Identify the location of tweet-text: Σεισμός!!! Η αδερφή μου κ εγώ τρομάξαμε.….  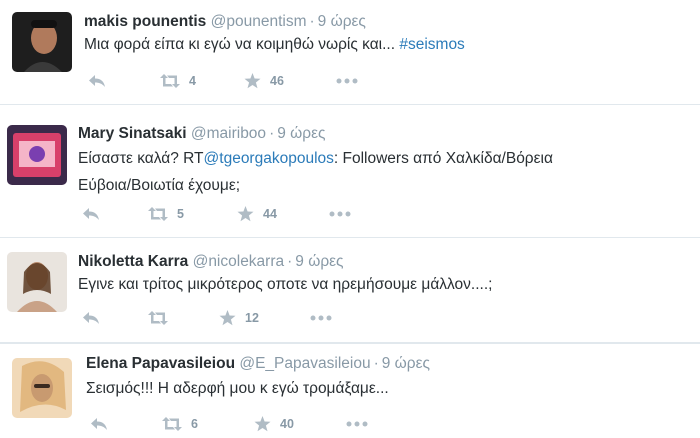
(381, 388).